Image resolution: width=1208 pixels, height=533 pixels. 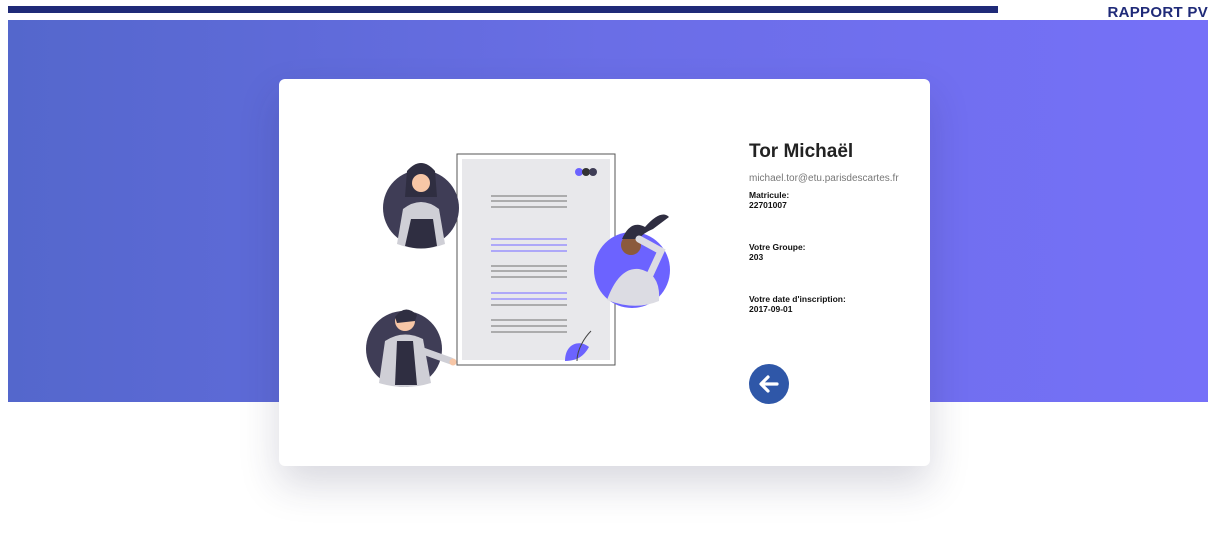 I want to click on resume-people-illustration, so click(x=518, y=270).